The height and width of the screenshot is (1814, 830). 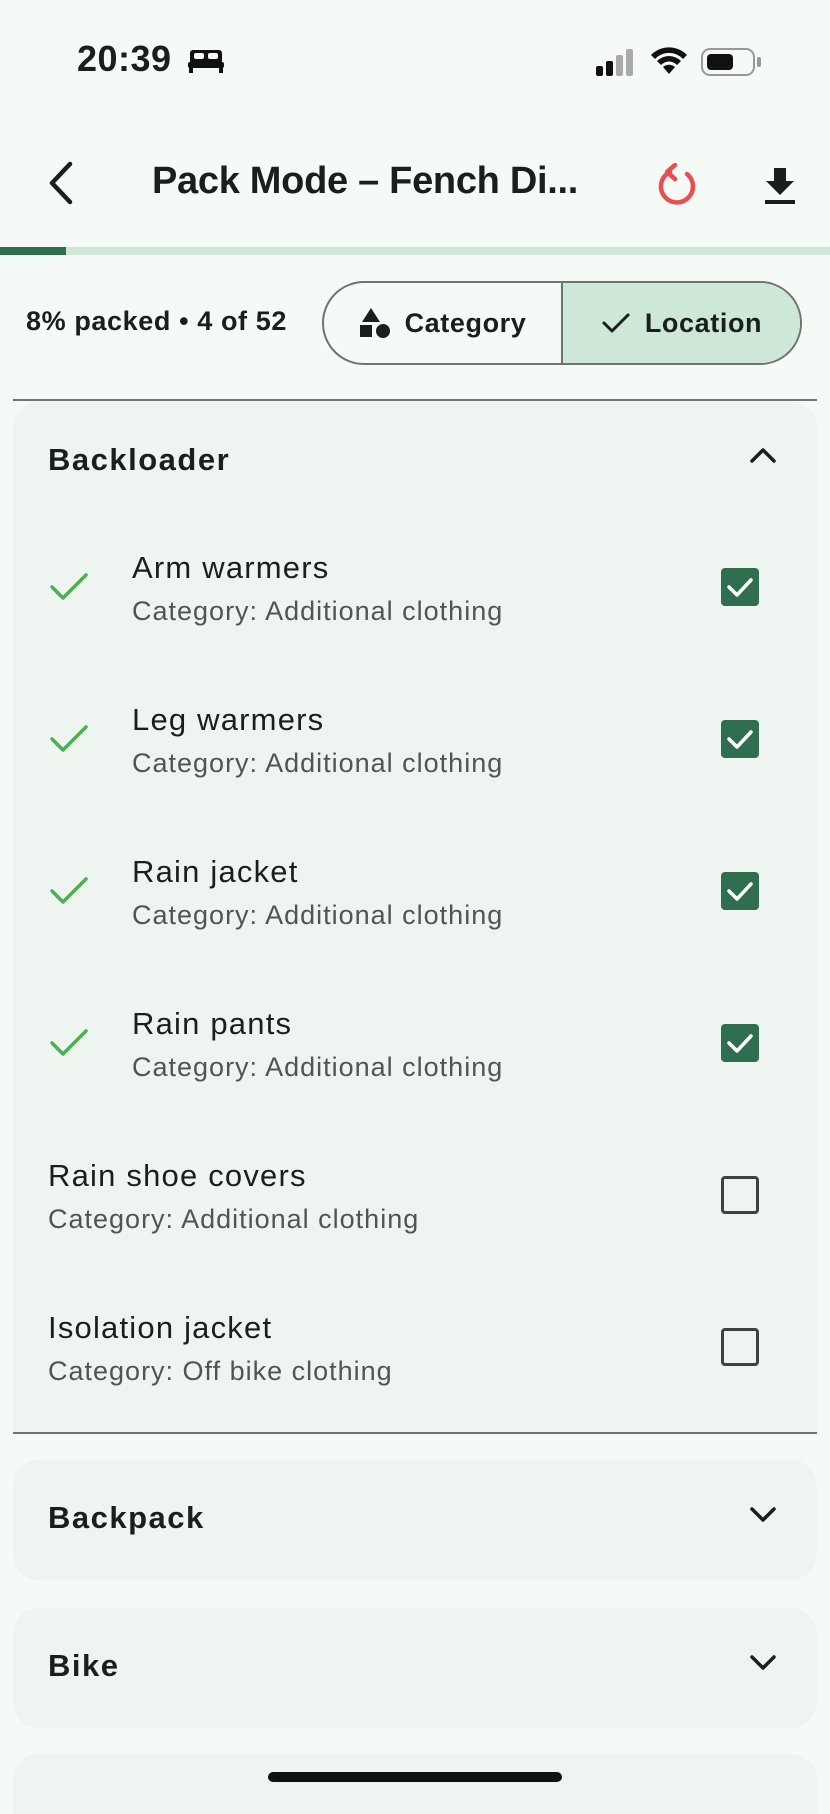 What do you see at coordinates (206, 61) in the screenshot?
I see `bed-icon` at bounding box center [206, 61].